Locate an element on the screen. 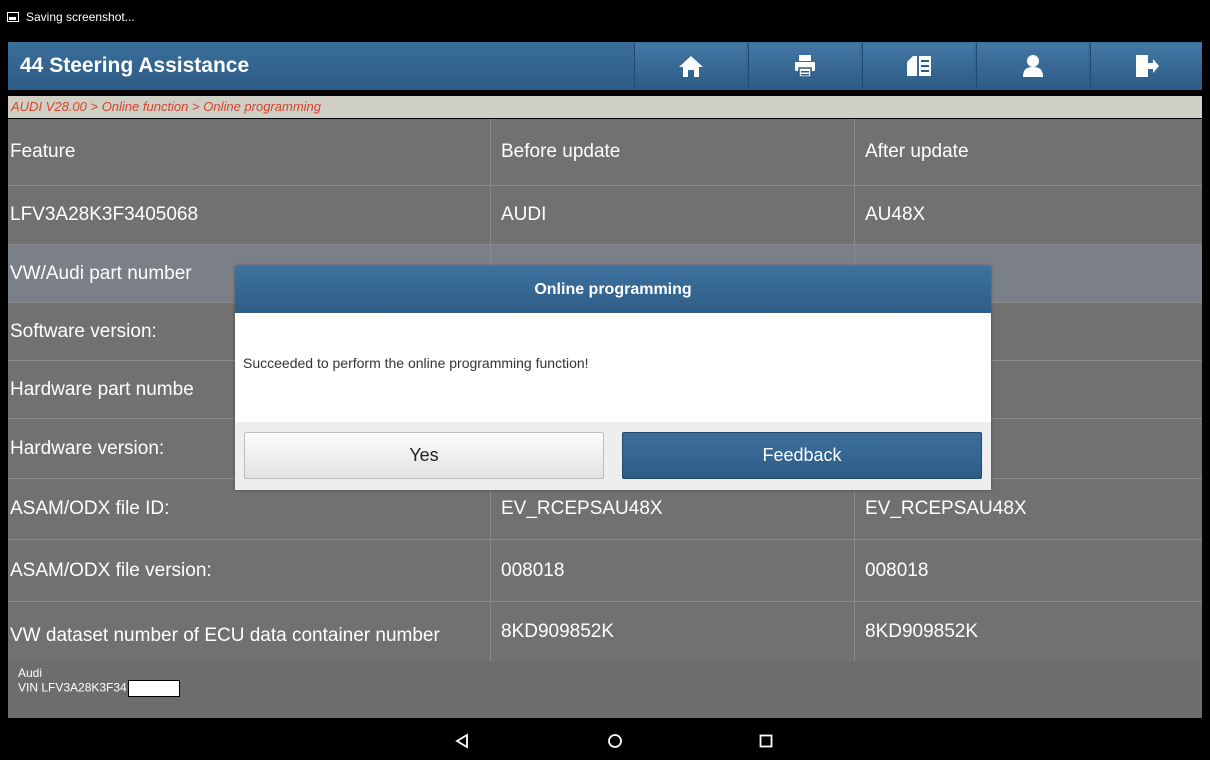 The height and width of the screenshot is (760, 1210). system-navigation-bar is located at coordinates (605, 741).